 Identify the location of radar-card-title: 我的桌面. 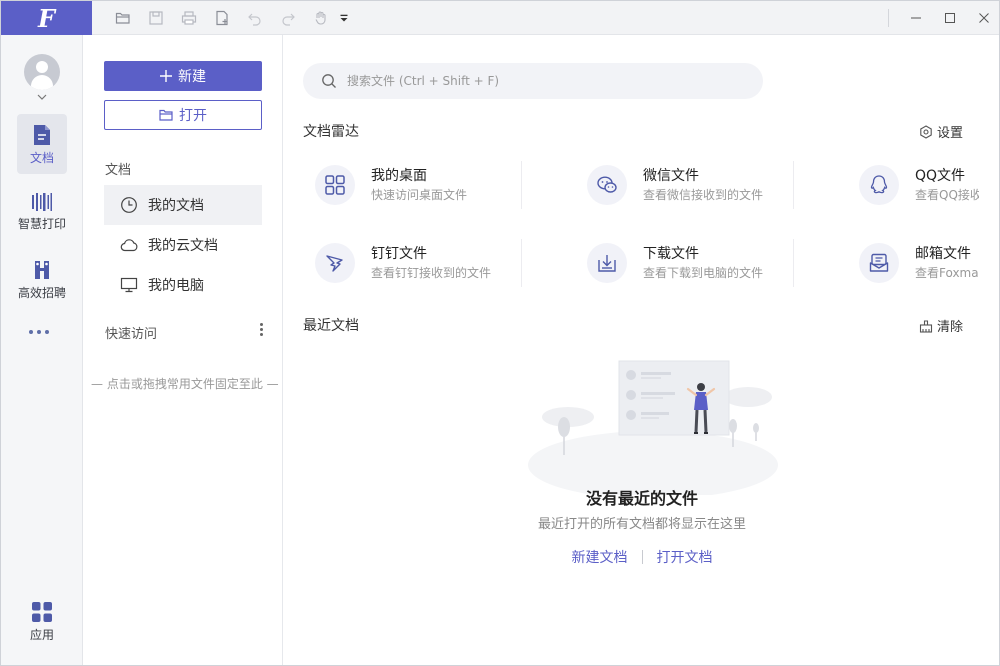
(399, 176).